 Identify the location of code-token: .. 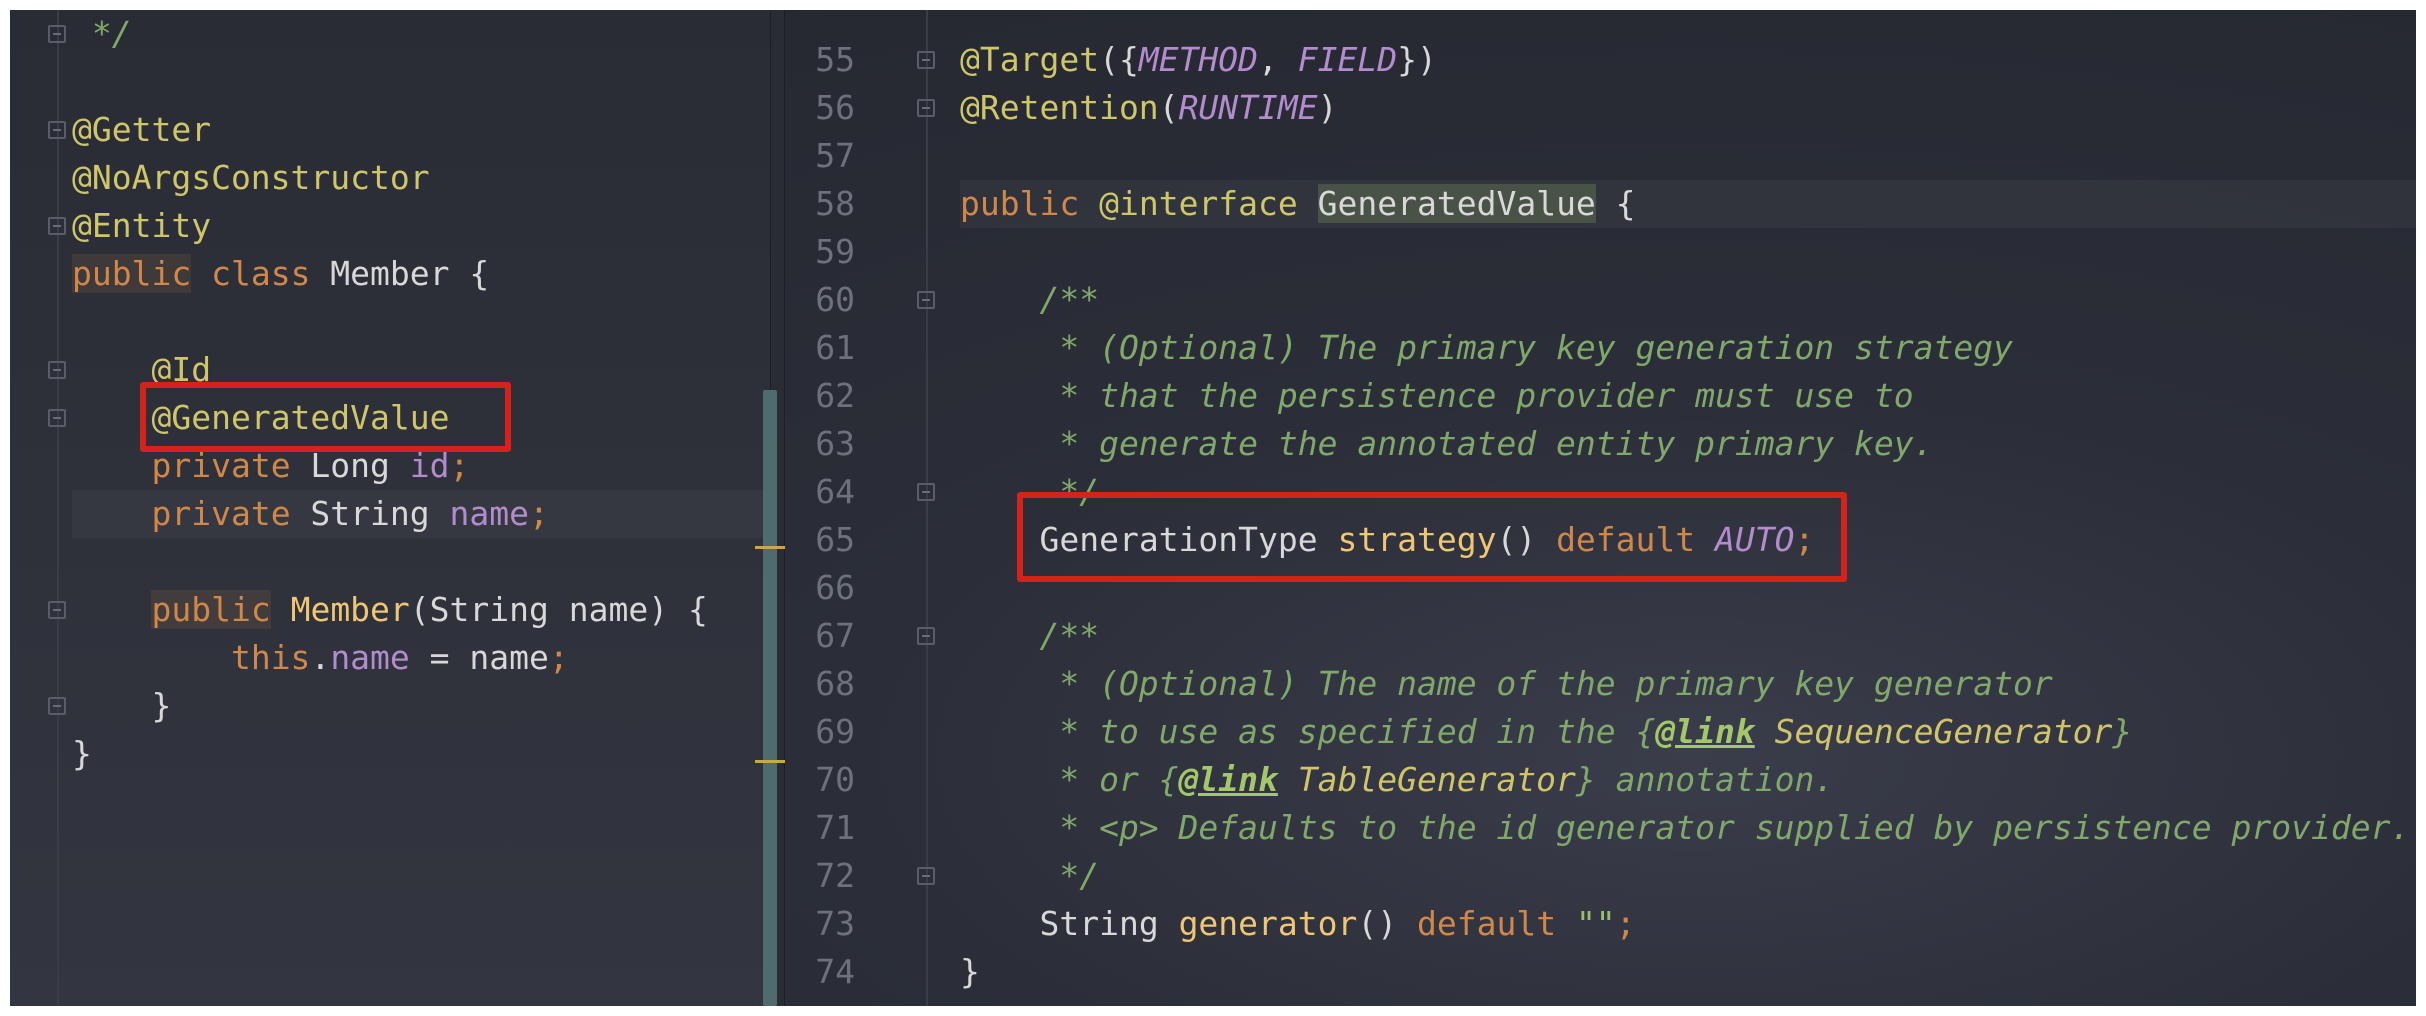
(320, 657).